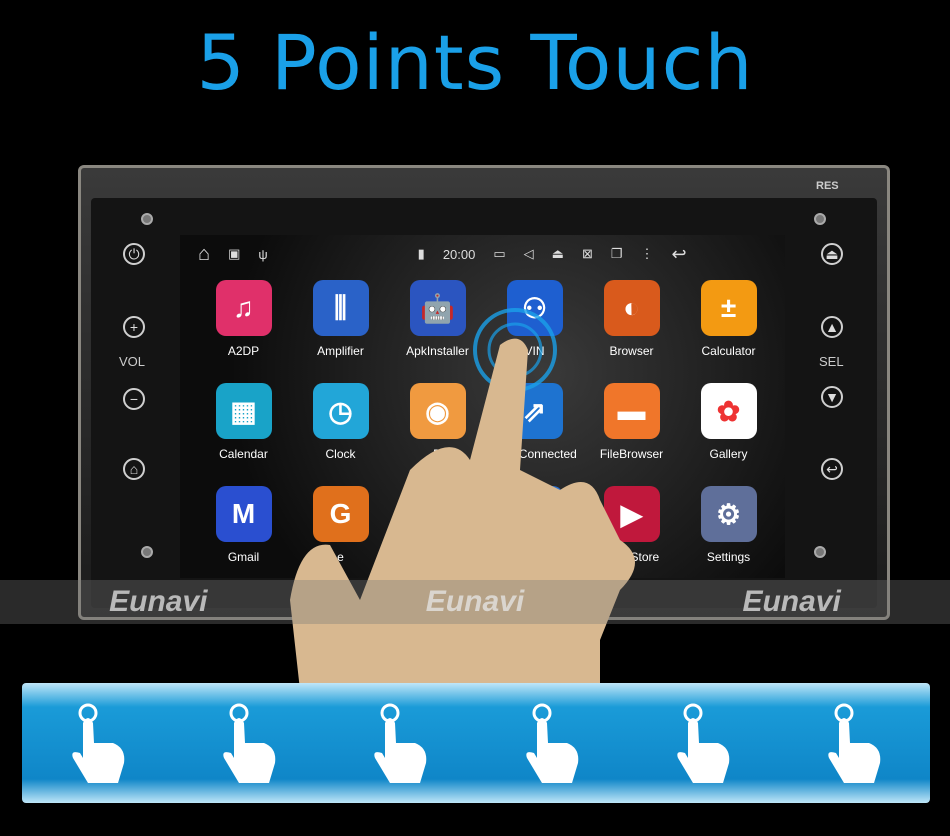 This screenshot has width=950, height=836. What do you see at coordinates (97, 743) in the screenshot?
I see `tap-gesture-icon` at bounding box center [97, 743].